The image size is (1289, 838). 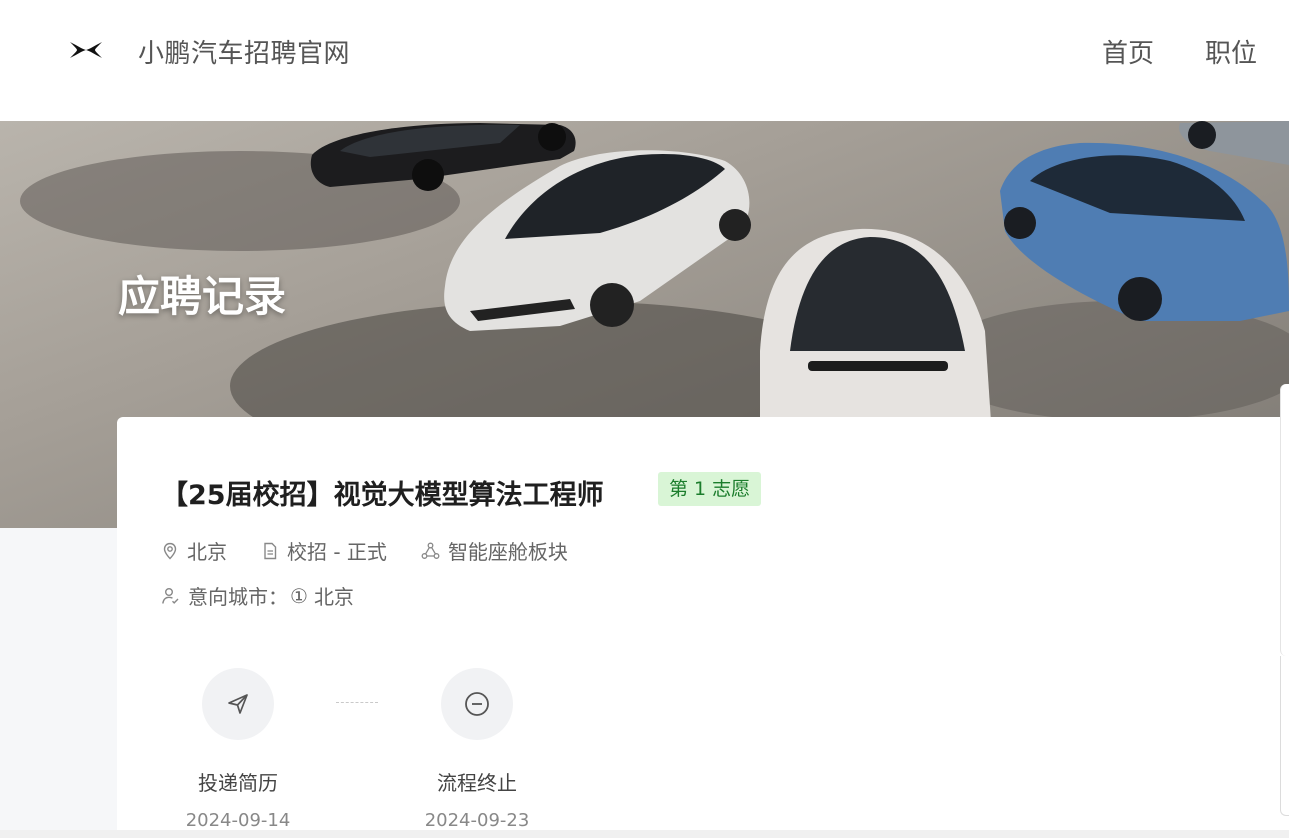 What do you see at coordinates (357, 702) in the screenshot?
I see `step-connector` at bounding box center [357, 702].